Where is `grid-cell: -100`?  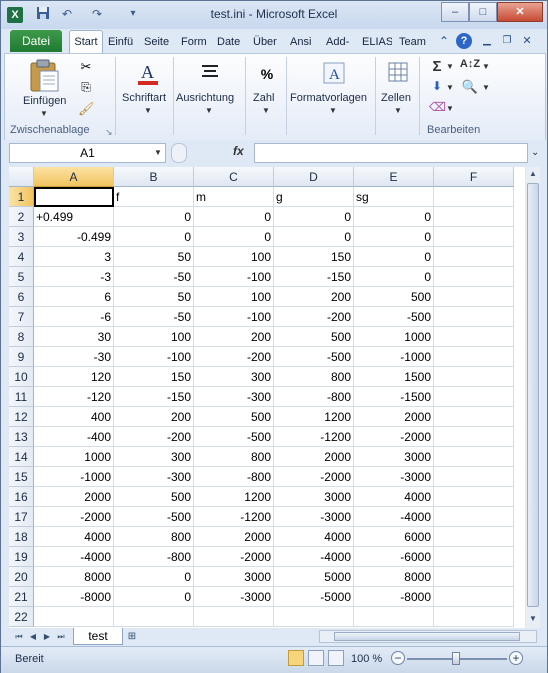
grid-cell: -100 is located at coordinates (234, 317).